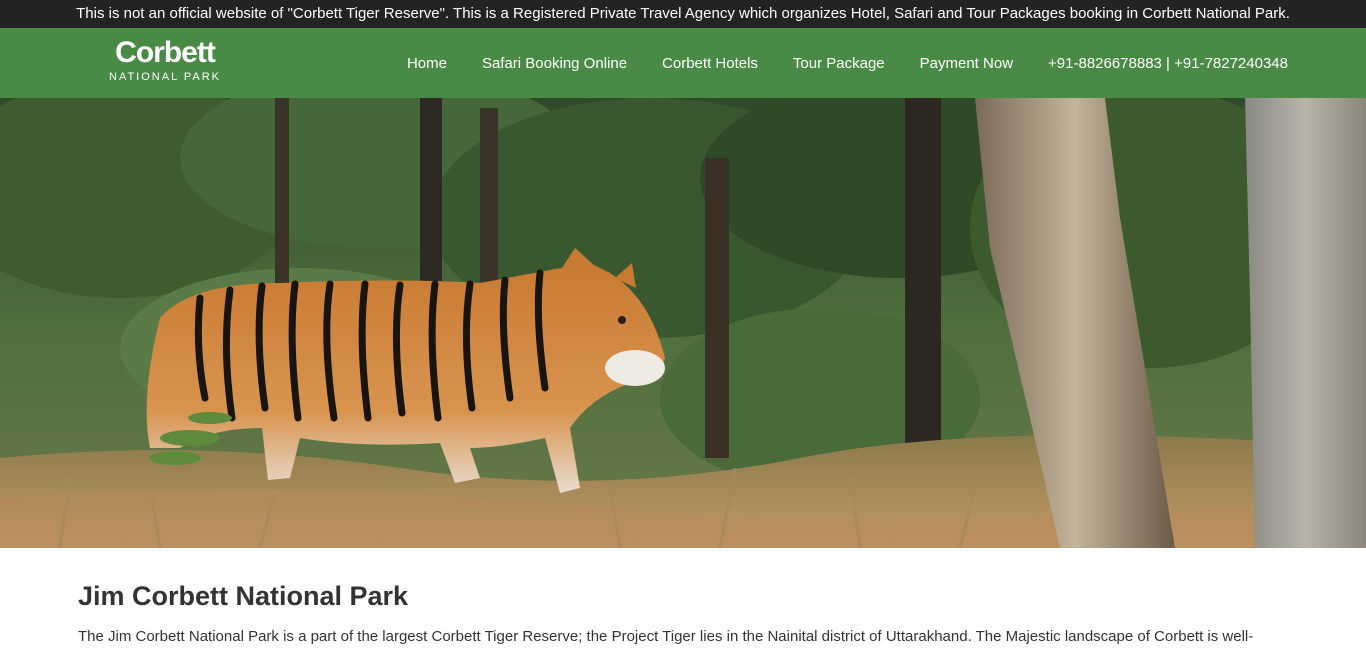 The width and height of the screenshot is (1366, 648). I want to click on nav-item-corbett-hotels: Corbett Hotels, so click(710, 63).